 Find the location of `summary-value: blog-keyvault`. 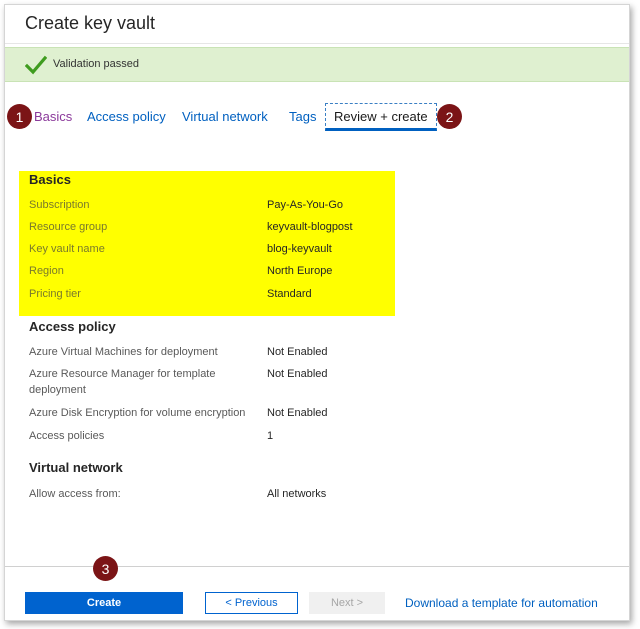

summary-value: blog-keyvault is located at coordinates (299, 249).